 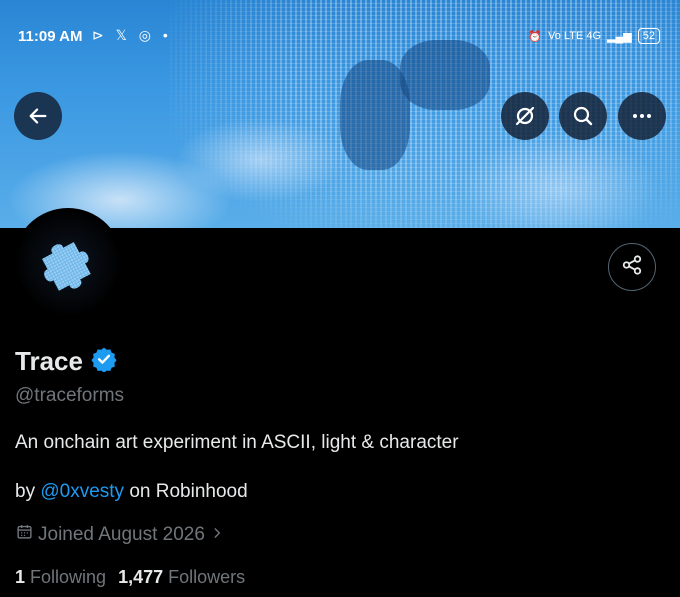 I want to click on followers-label: Followers, so click(x=207, y=577).